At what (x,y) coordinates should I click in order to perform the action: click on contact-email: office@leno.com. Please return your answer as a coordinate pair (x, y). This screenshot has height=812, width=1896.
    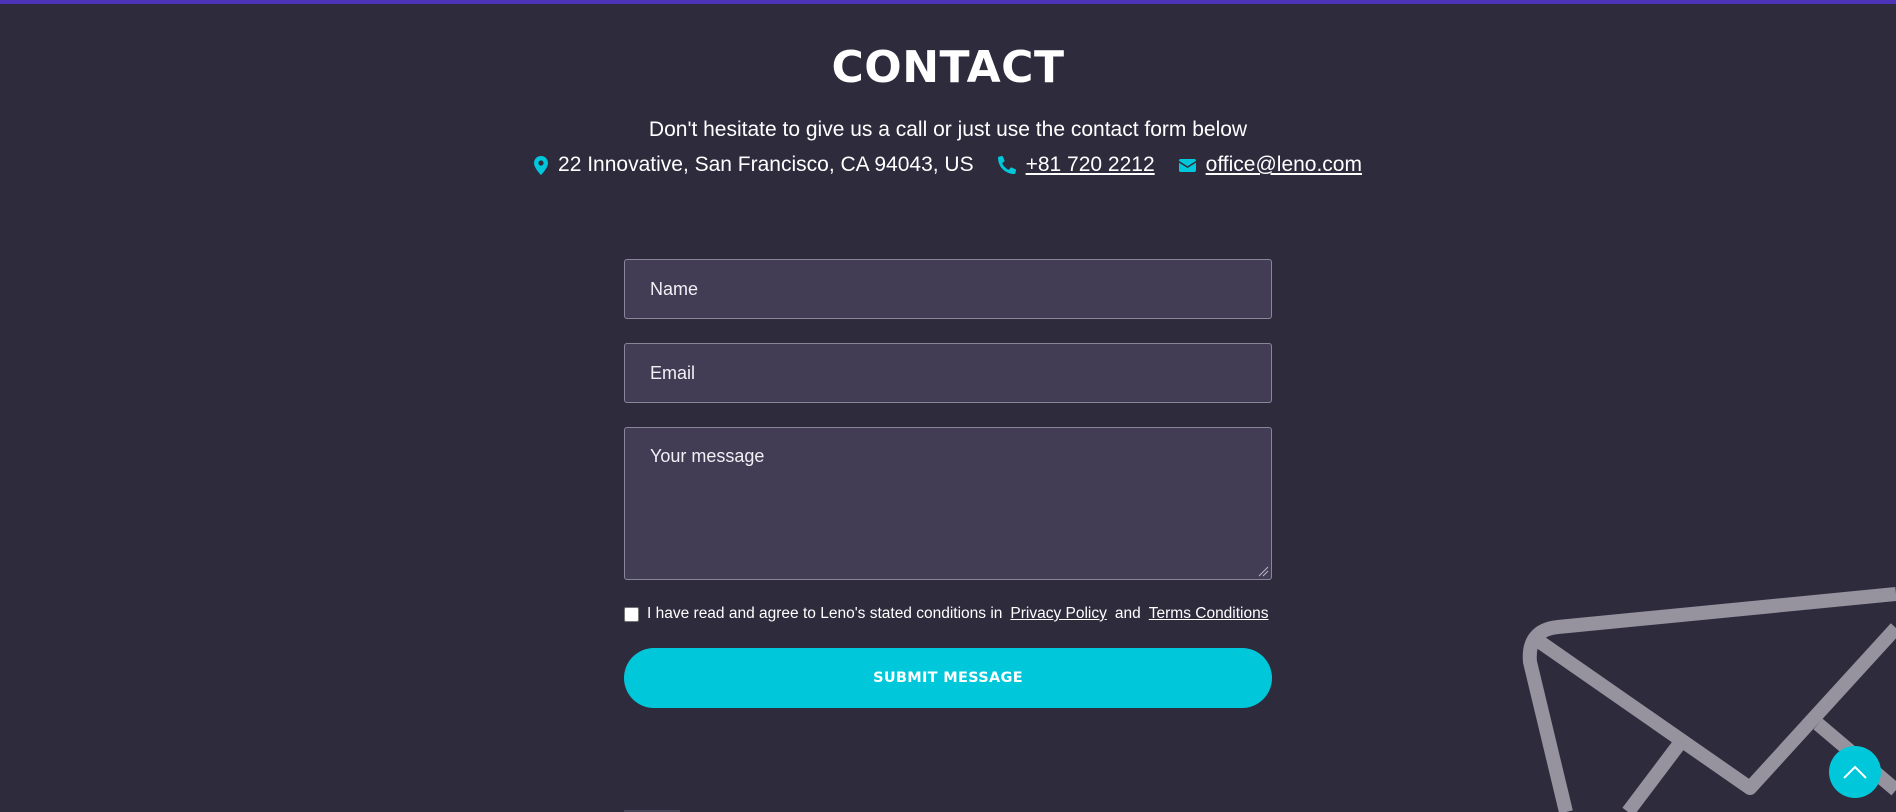
    Looking at the image, I should click on (1270, 165).